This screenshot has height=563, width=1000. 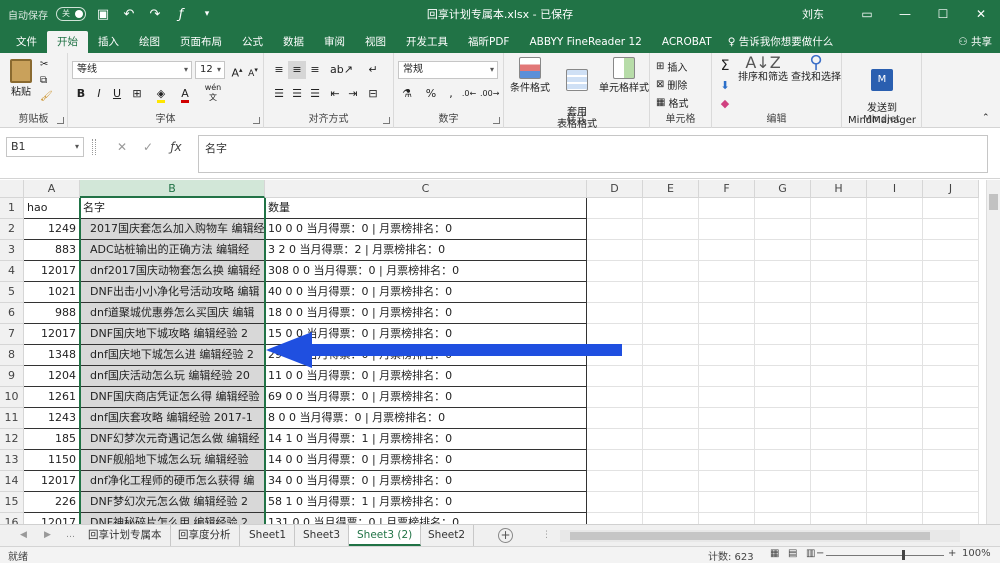 I want to click on cell-g13, so click(x=783, y=460).